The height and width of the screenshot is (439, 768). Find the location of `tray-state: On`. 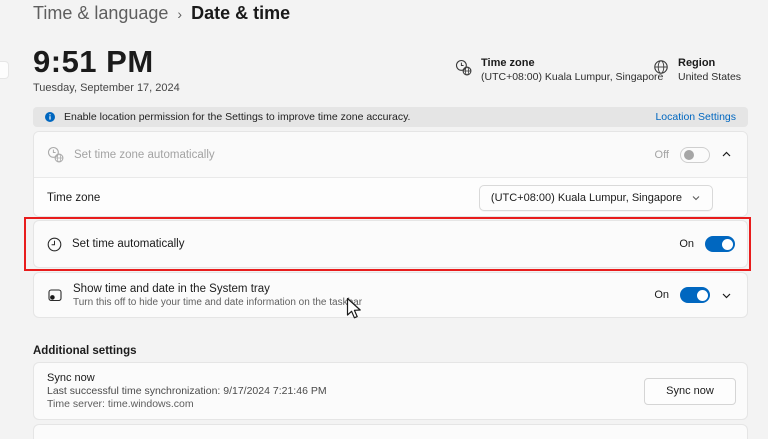

tray-state: On is located at coordinates (661, 295).